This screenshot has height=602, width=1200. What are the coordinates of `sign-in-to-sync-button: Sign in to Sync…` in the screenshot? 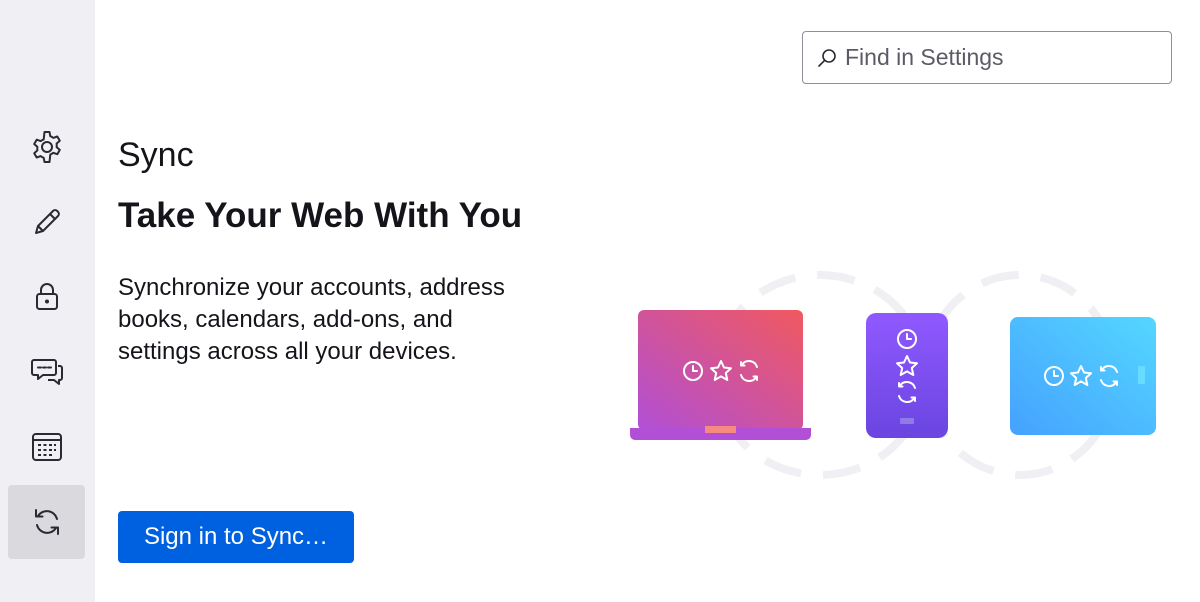 It's located at (236, 537).